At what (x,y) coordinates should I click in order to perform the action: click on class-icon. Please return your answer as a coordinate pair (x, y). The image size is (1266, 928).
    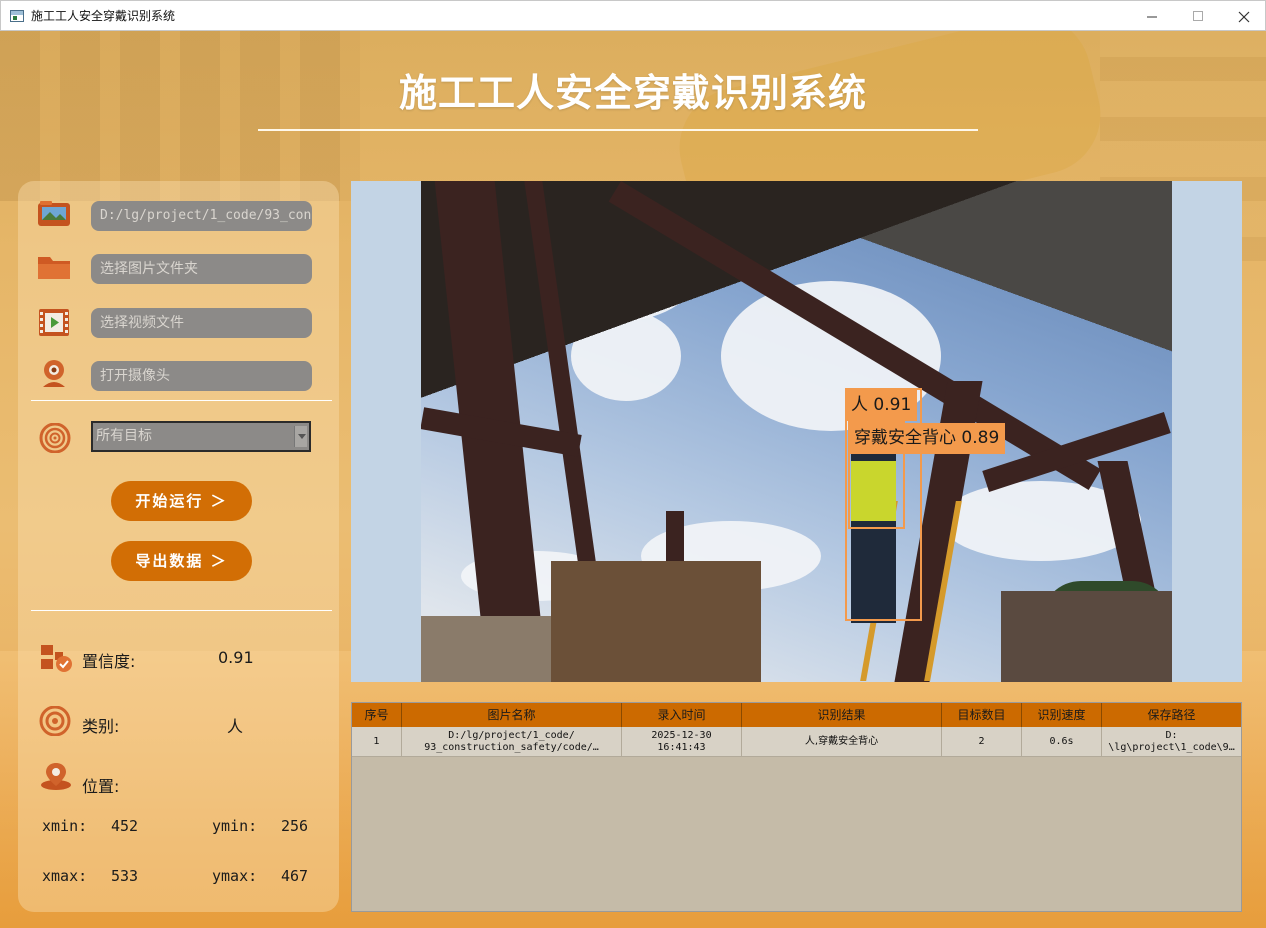
    Looking at the image, I should click on (55, 721).